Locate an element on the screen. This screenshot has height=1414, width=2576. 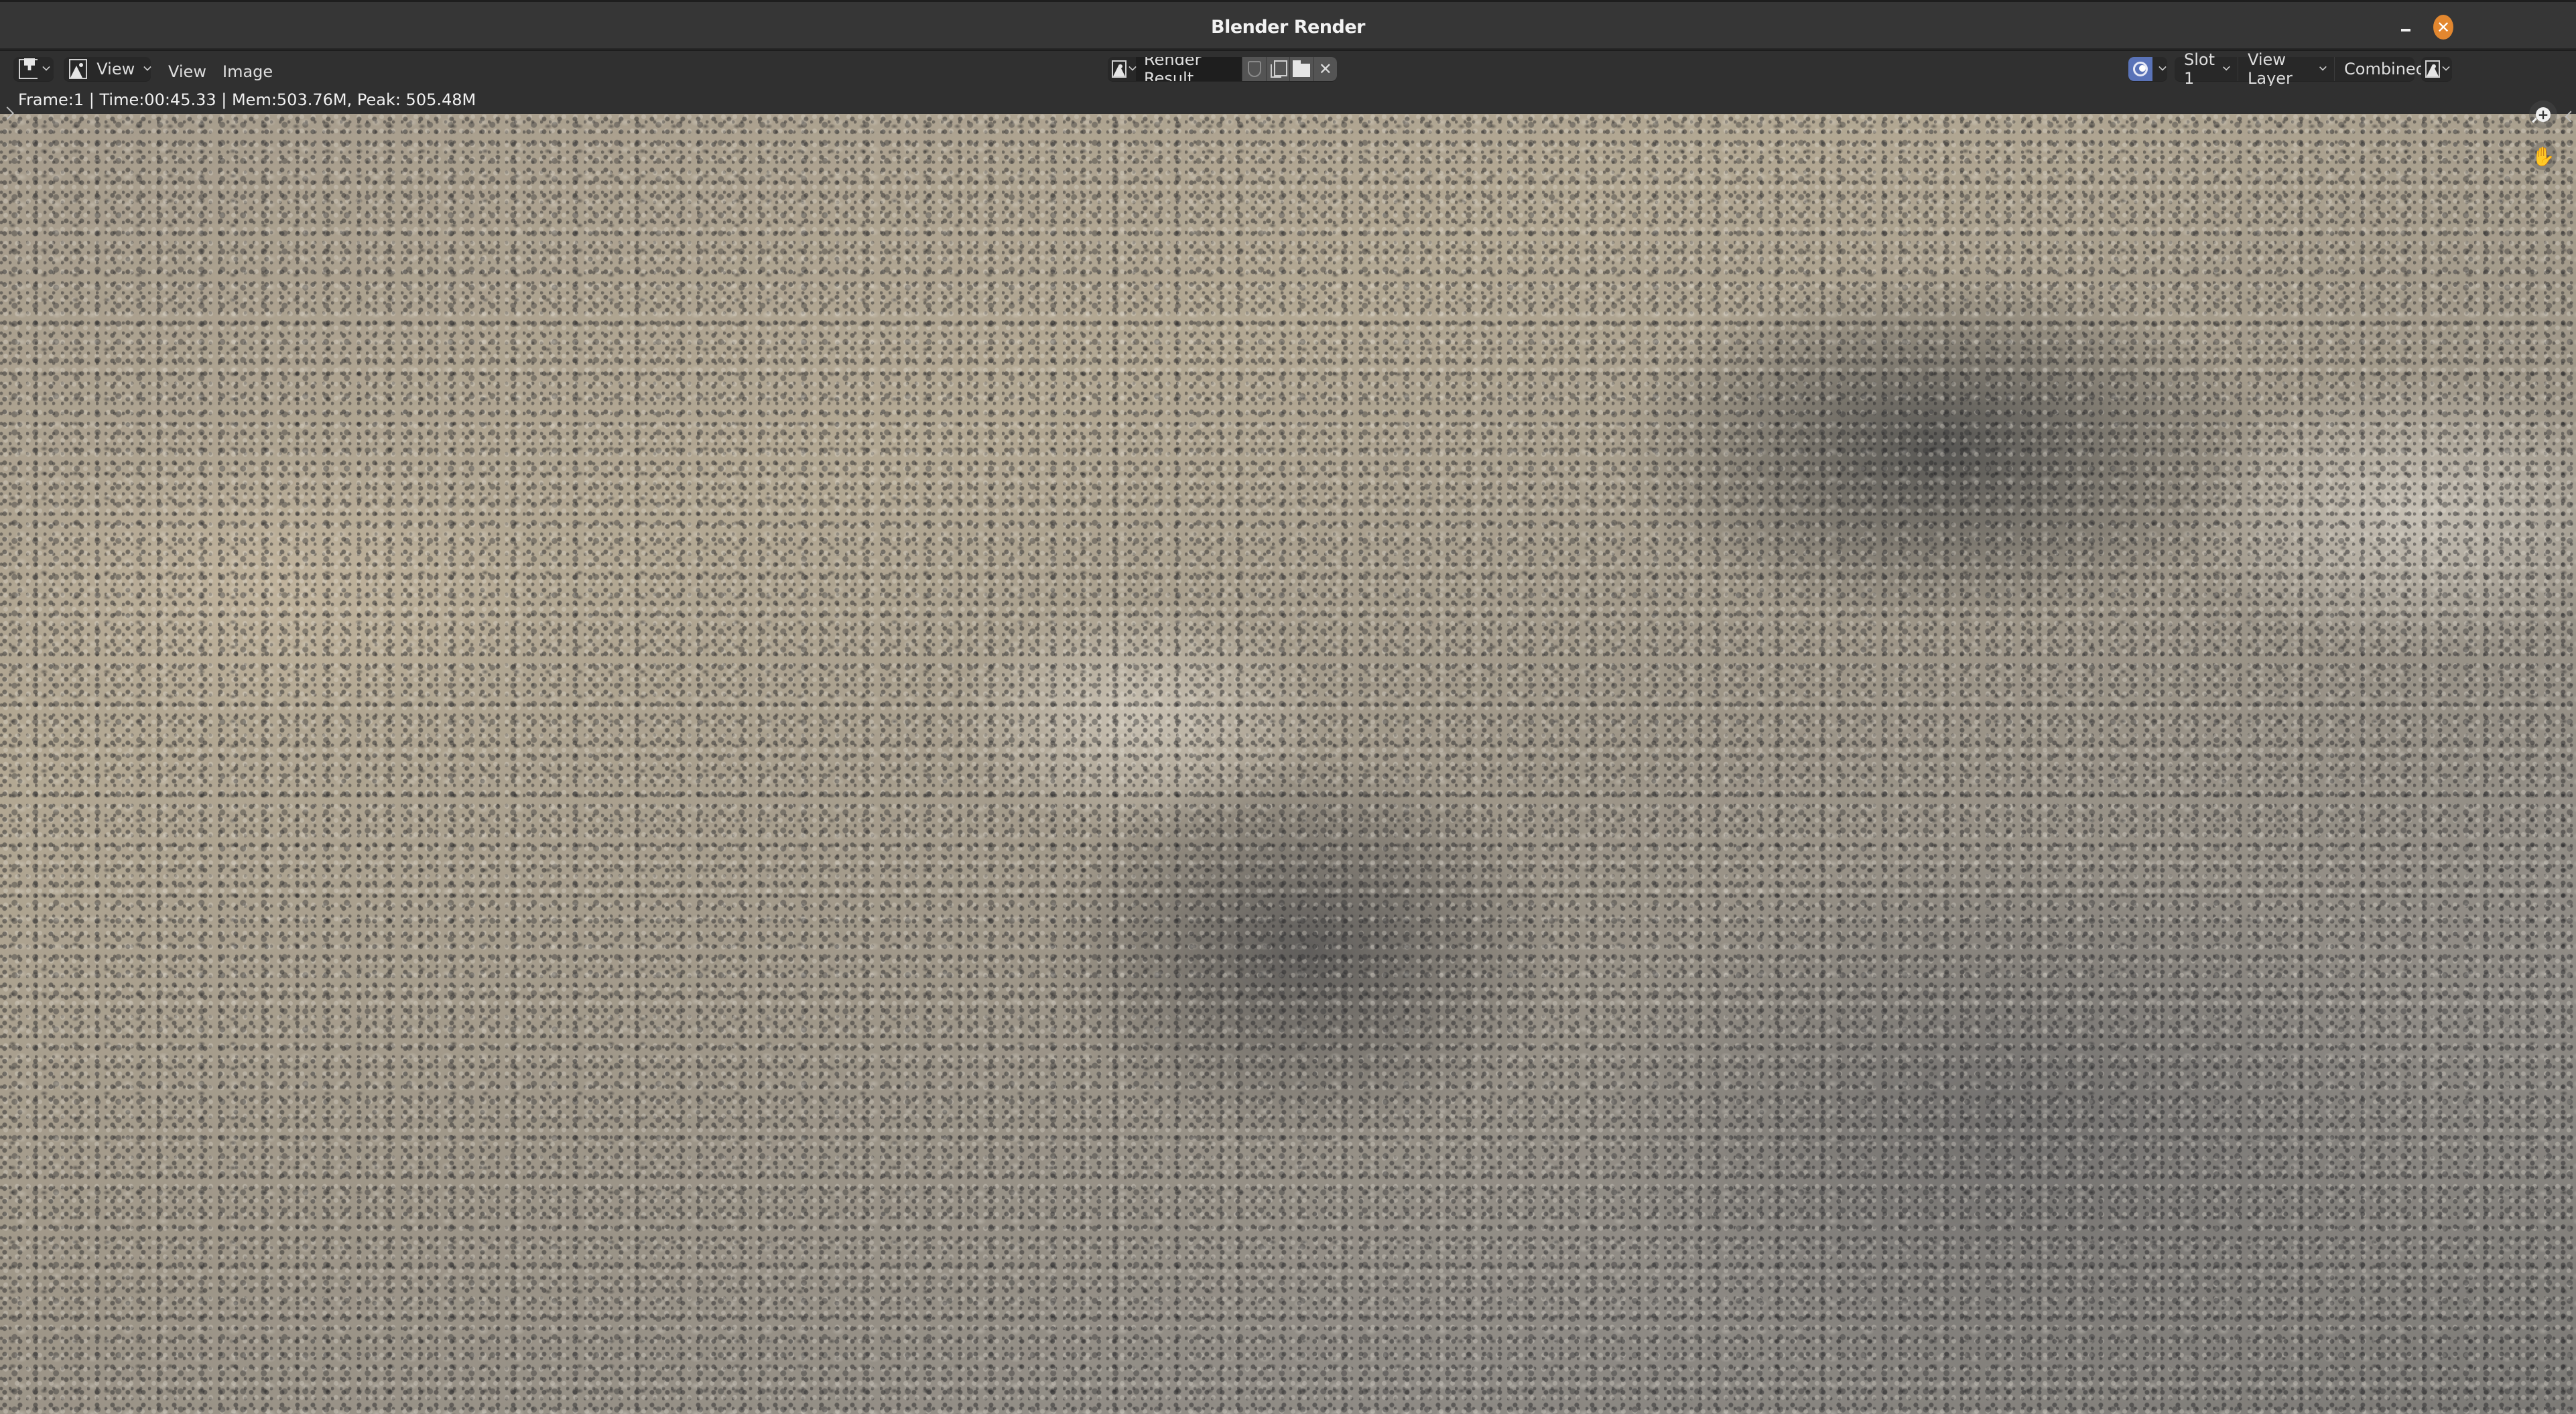
unlink-x-icon: ✕ is located at coordinates (1325, 69).